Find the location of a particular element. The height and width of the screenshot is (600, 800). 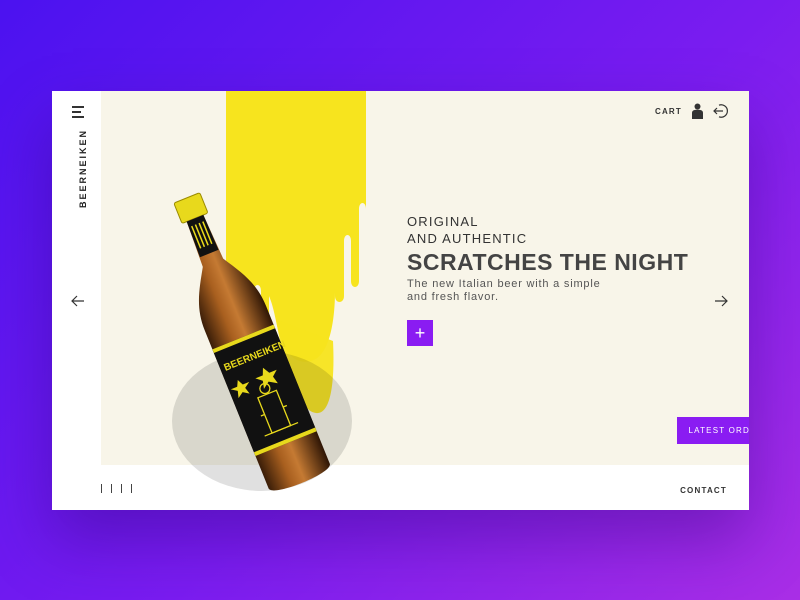

pager-dot is located at coordinates (101, 488).